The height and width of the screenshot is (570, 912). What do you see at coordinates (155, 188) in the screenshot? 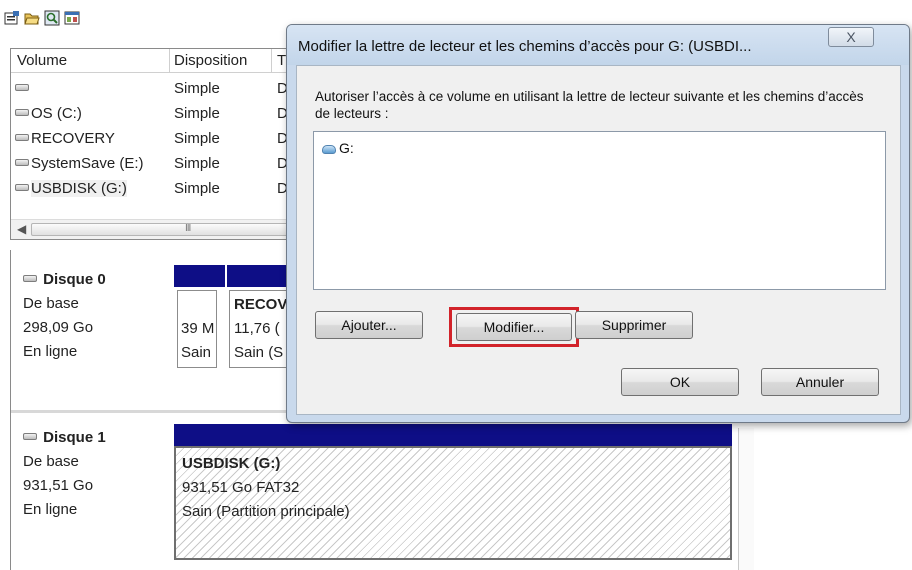
I see `volume-row-selected: USBDISK (G:) Simple D` at bounding box center [155, 188].